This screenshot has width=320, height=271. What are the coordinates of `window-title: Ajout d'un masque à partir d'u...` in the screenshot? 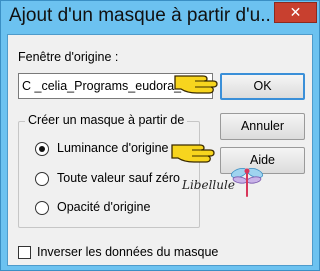 It's located at (140, 15).